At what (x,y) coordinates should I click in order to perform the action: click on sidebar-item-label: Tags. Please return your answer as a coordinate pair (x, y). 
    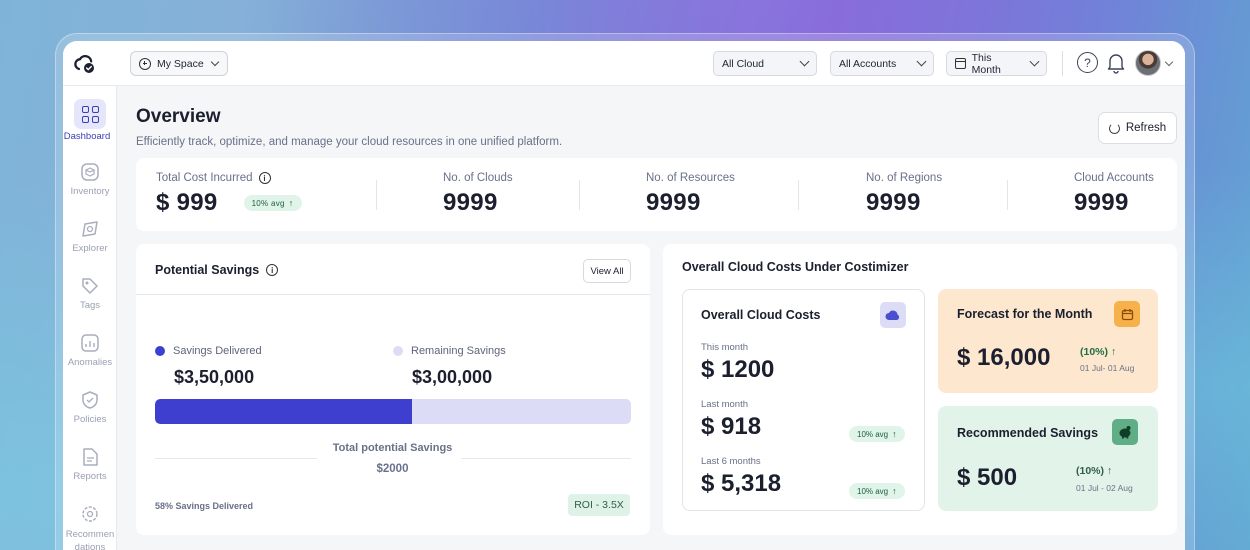
    Looking at the image, I should click on (90, 305).